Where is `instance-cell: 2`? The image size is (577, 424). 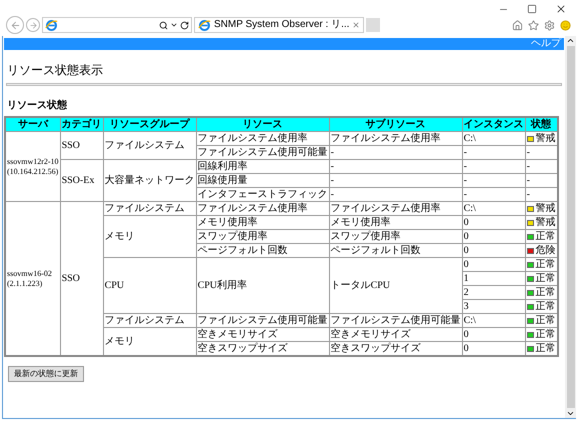
instance-cell: 2 is located at coordinates (494, 293).